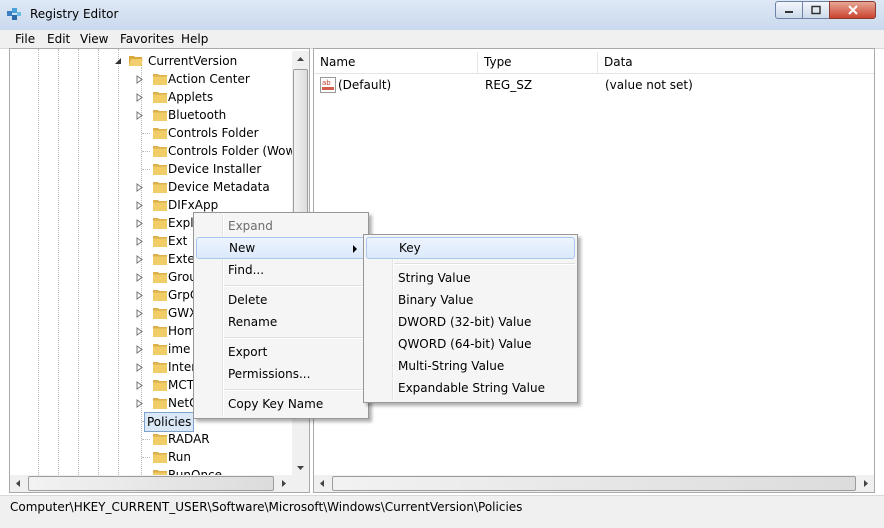 This screenshot has height=528, width=884. What do you see at coordinates (281, 248) in the screenshot?
I see `menu-item-new: New` at bounding box center [281, 248].